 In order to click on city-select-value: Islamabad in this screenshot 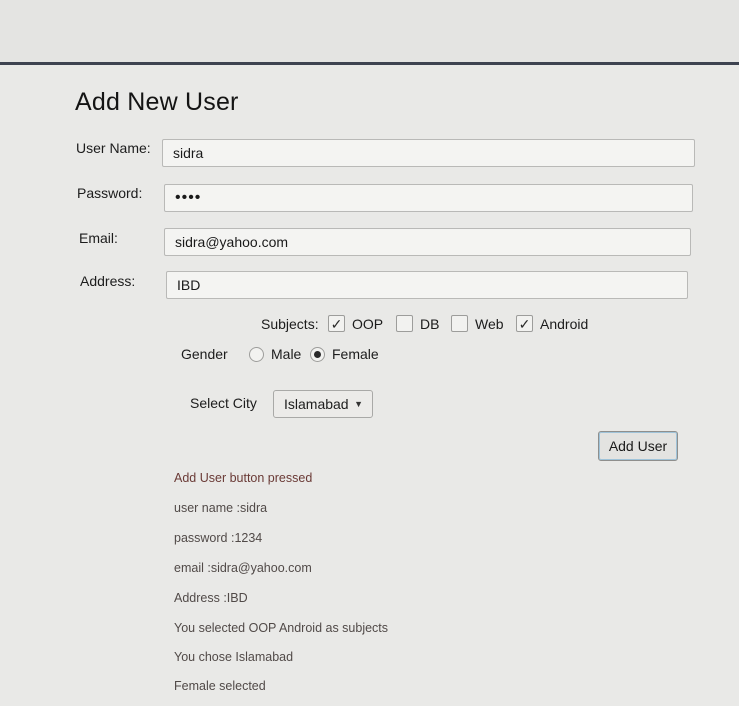, I will do `click(316, 404)`.